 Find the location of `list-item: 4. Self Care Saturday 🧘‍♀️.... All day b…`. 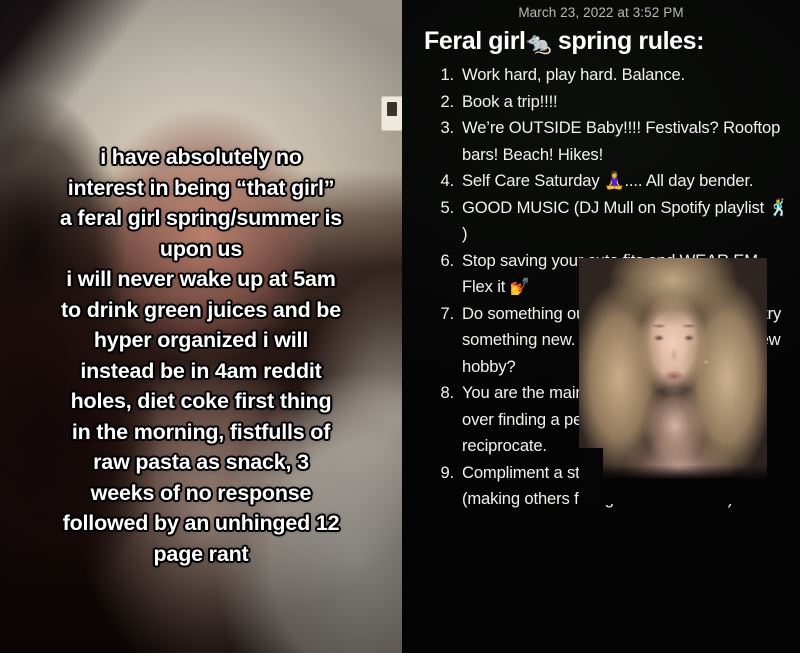

list-item: 4. Self Care Saturday 🧘‍♀️.... All day b… is located at coordinates (610, 181).